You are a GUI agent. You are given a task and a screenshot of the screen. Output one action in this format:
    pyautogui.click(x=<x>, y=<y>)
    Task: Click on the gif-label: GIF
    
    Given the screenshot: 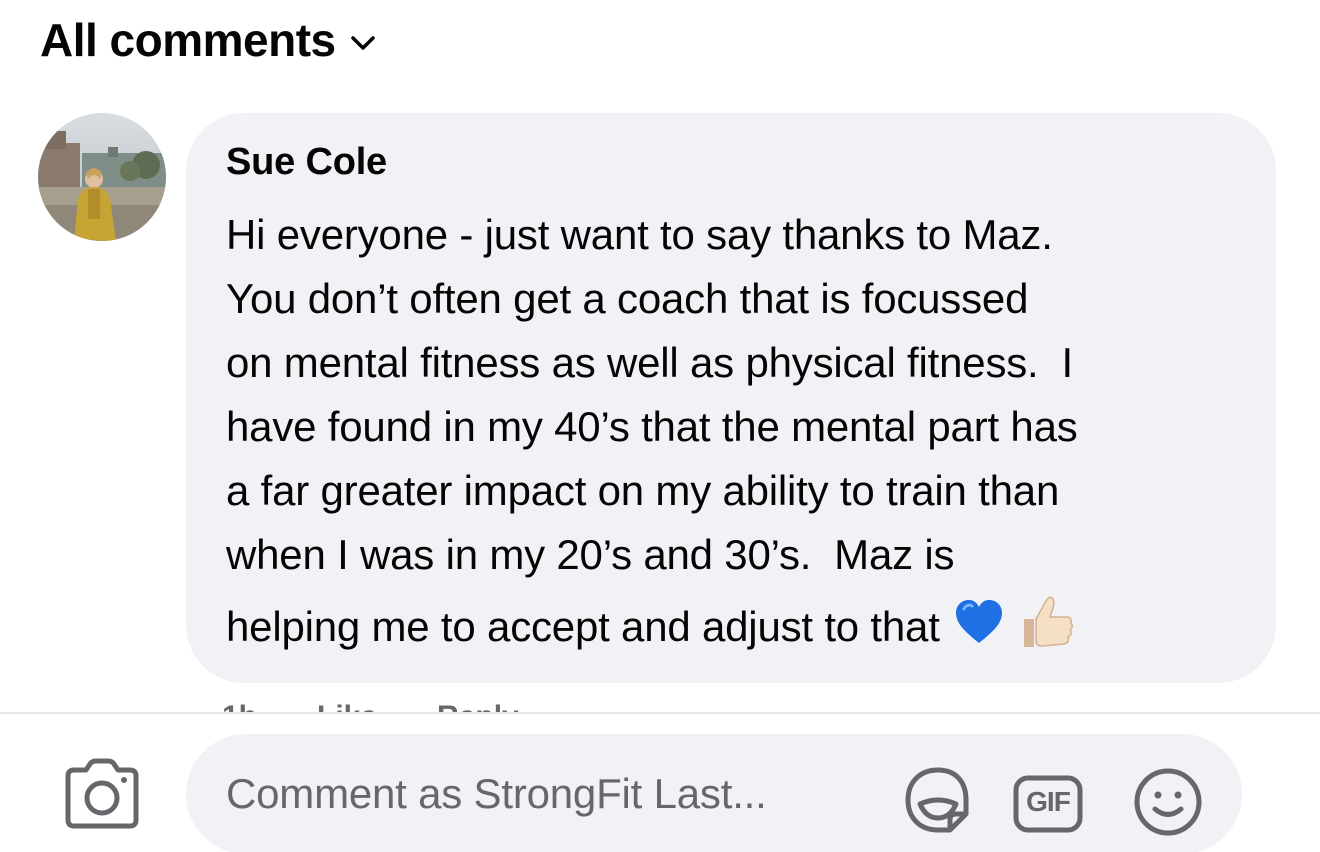 What is the action you would take?
    pyautogui.click(x=1048, y=801)
    